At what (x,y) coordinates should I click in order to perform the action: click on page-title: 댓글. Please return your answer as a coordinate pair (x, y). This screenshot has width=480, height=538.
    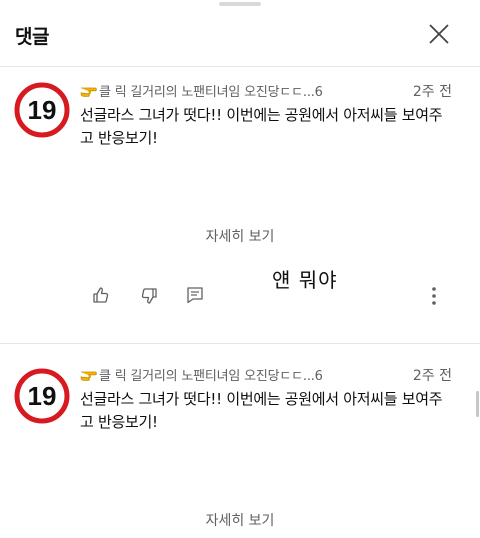
    Looking at the image, I should click on (32, 37).